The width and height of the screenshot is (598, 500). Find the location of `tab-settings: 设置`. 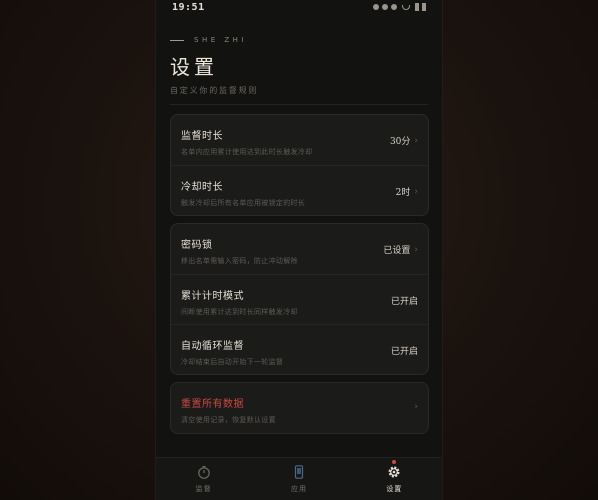

tab-settings: 设置 is located at coordinates (394, 479).